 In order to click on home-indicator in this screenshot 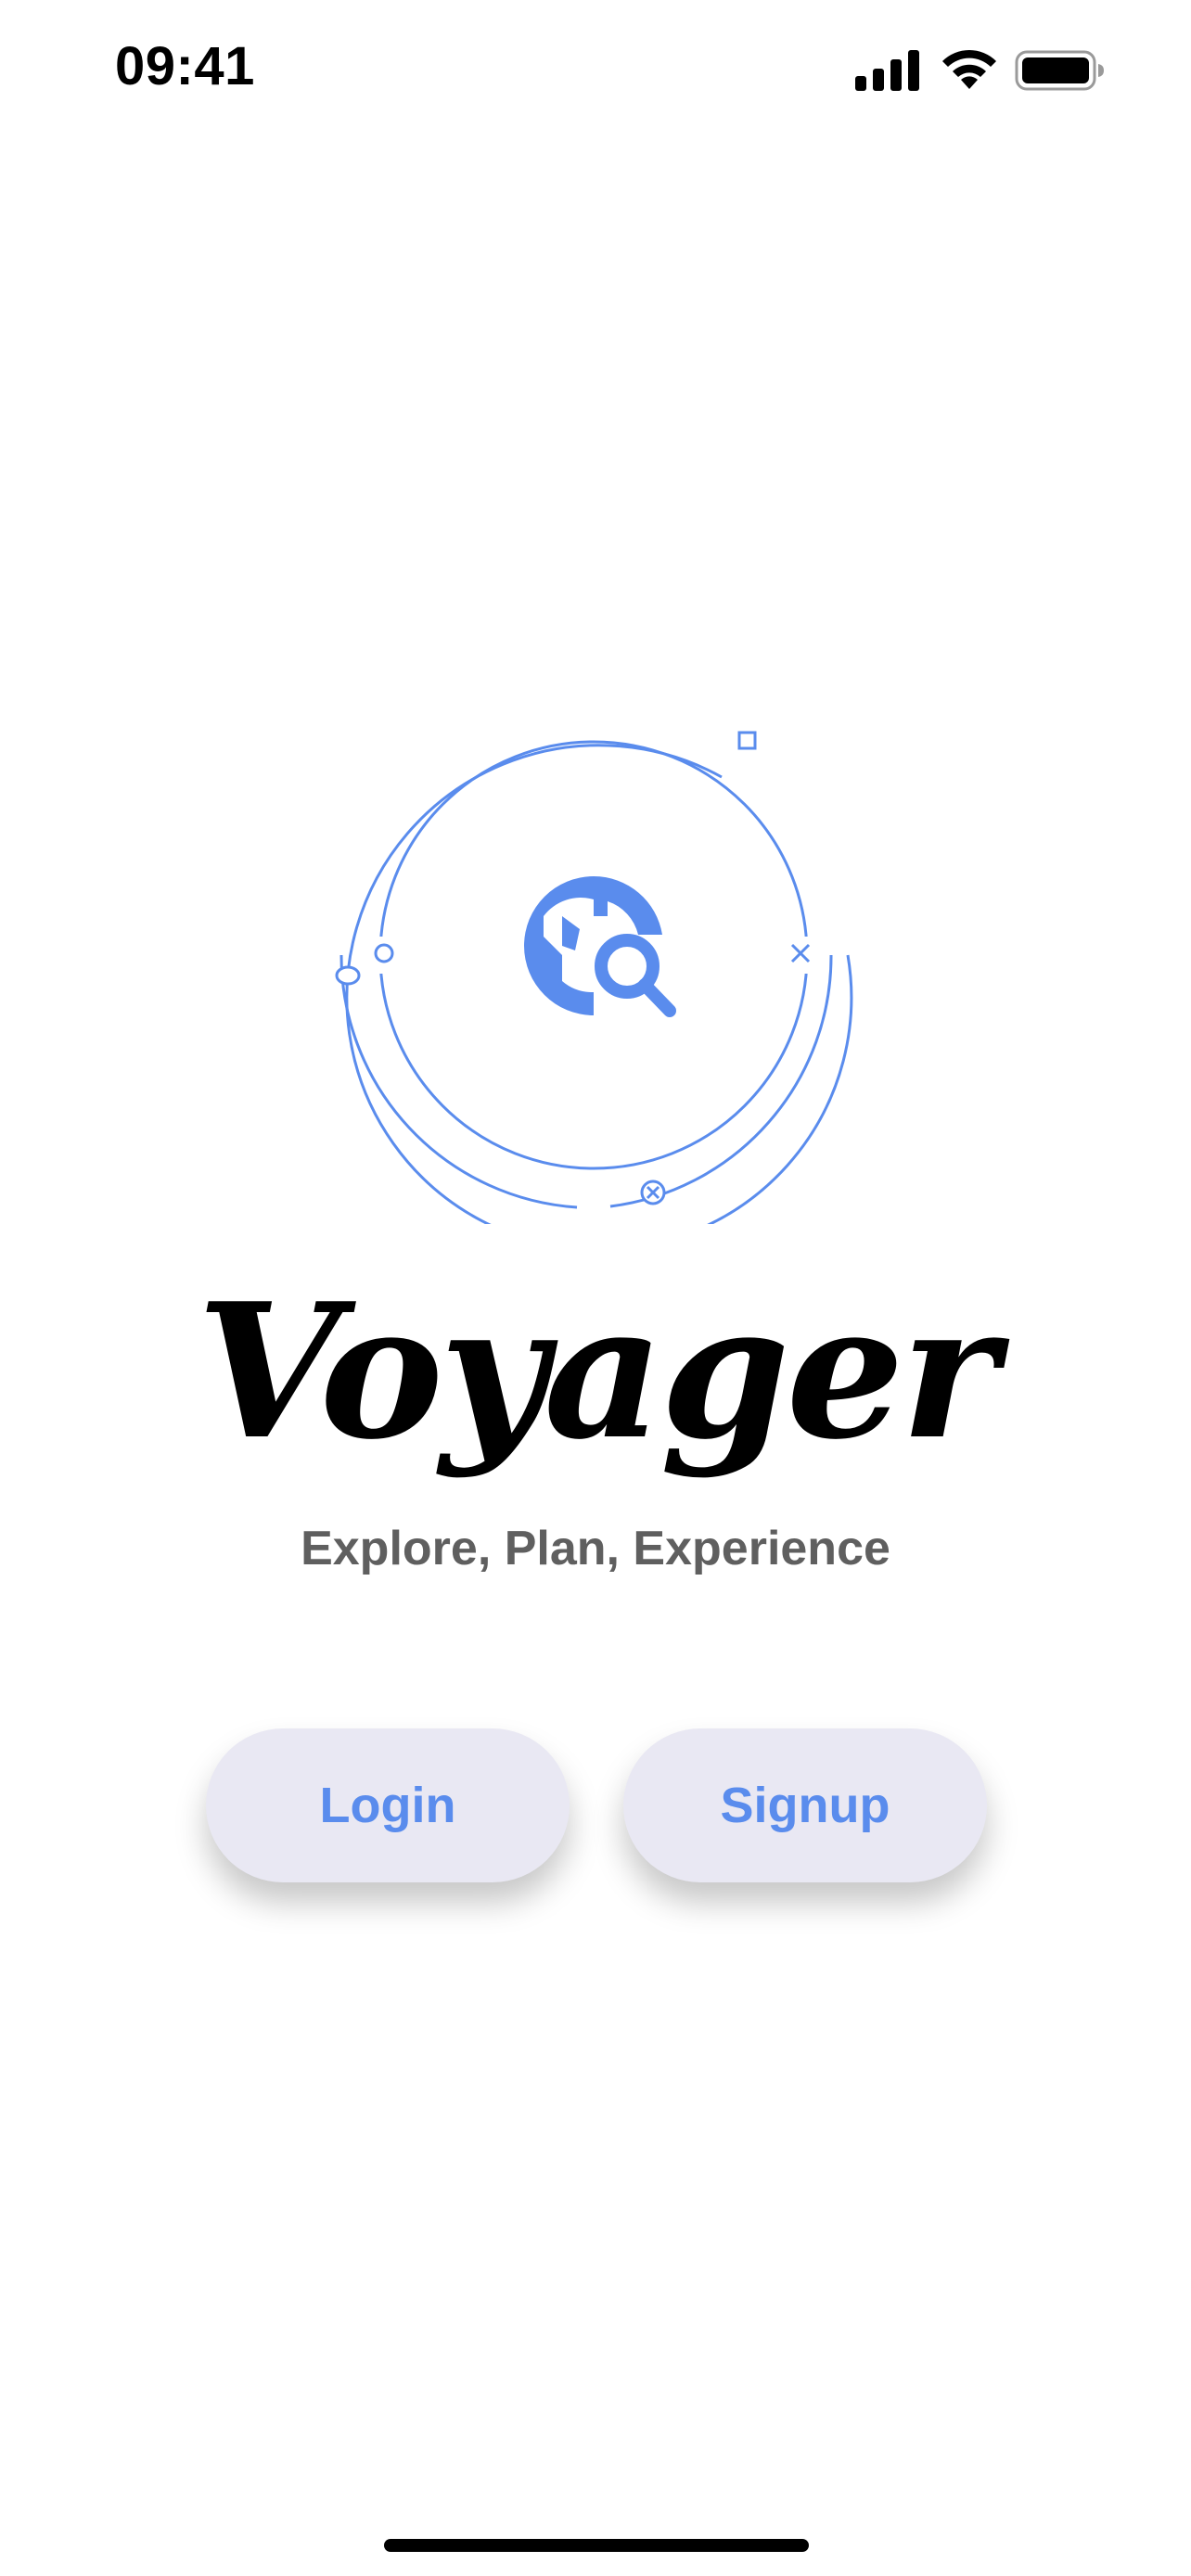, I will do `click(597, 2545)`.